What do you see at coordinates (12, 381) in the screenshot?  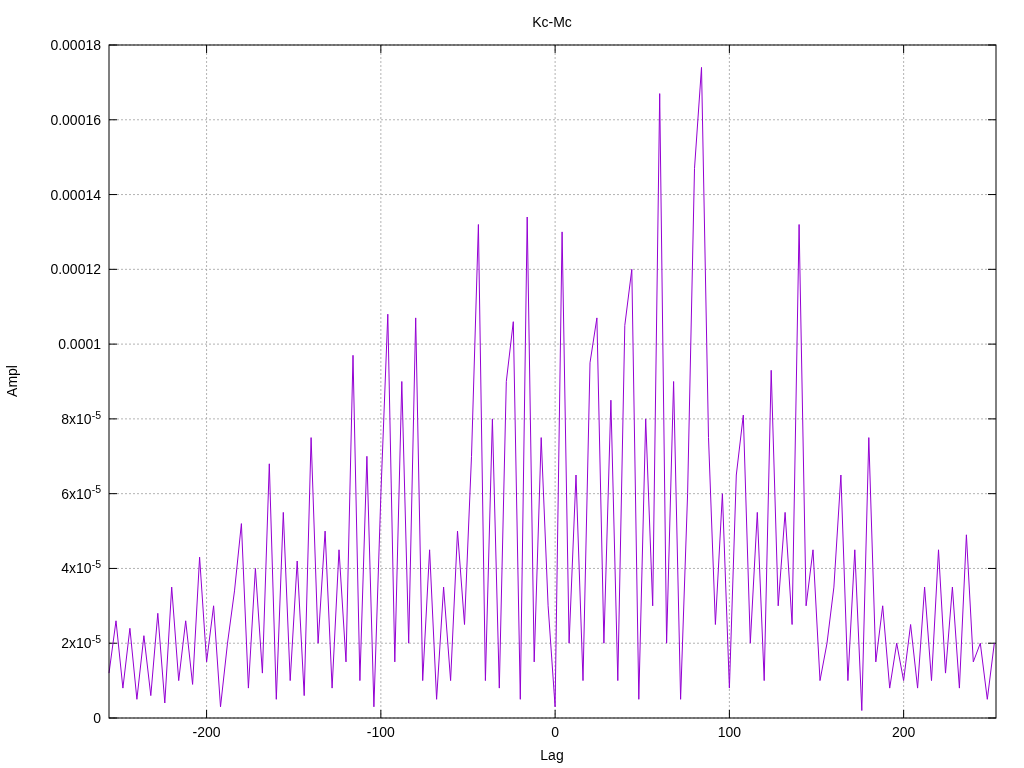 I see `y-axis-label: Ampl` at bounding box center [12, 381].